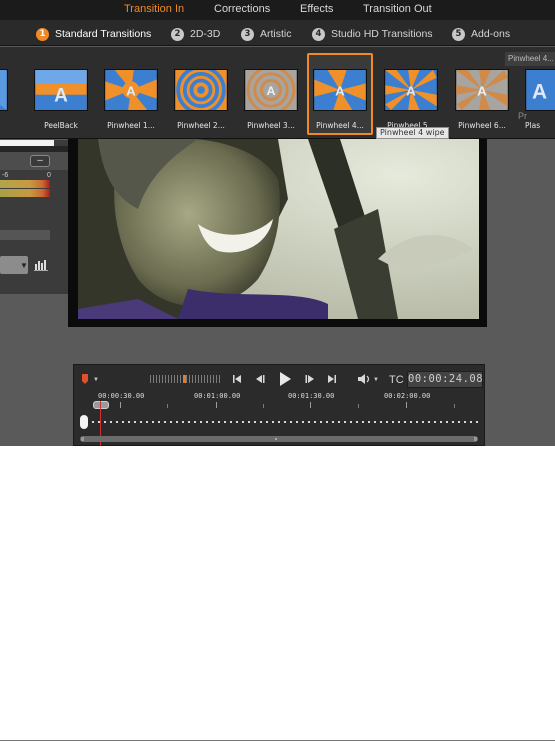 The width and height of the screenshot is (555, 743). Describe the element at coordinates (34, 217) in the screenshot. I see `audio-panel: – -6 0 ▼` at that location.